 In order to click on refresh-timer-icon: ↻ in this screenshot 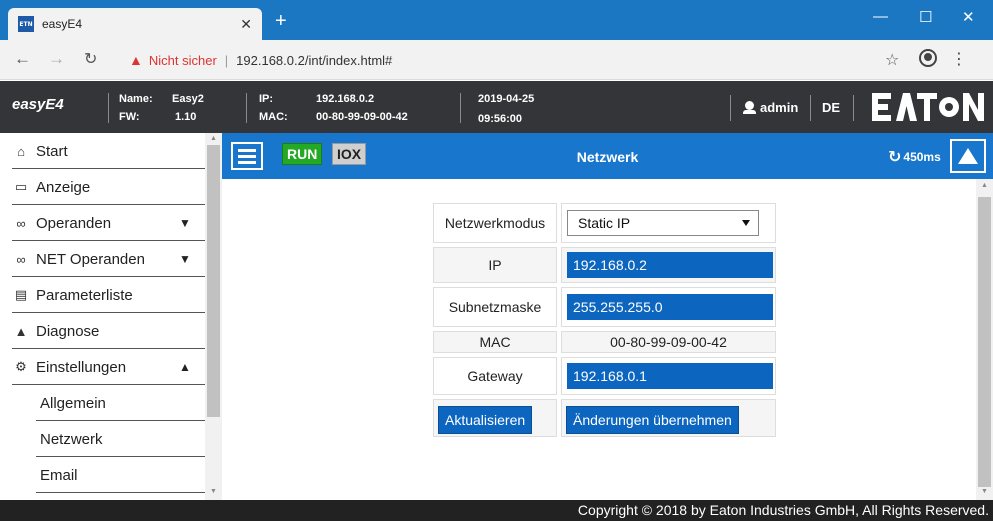, I will do `click(895, 157)`.